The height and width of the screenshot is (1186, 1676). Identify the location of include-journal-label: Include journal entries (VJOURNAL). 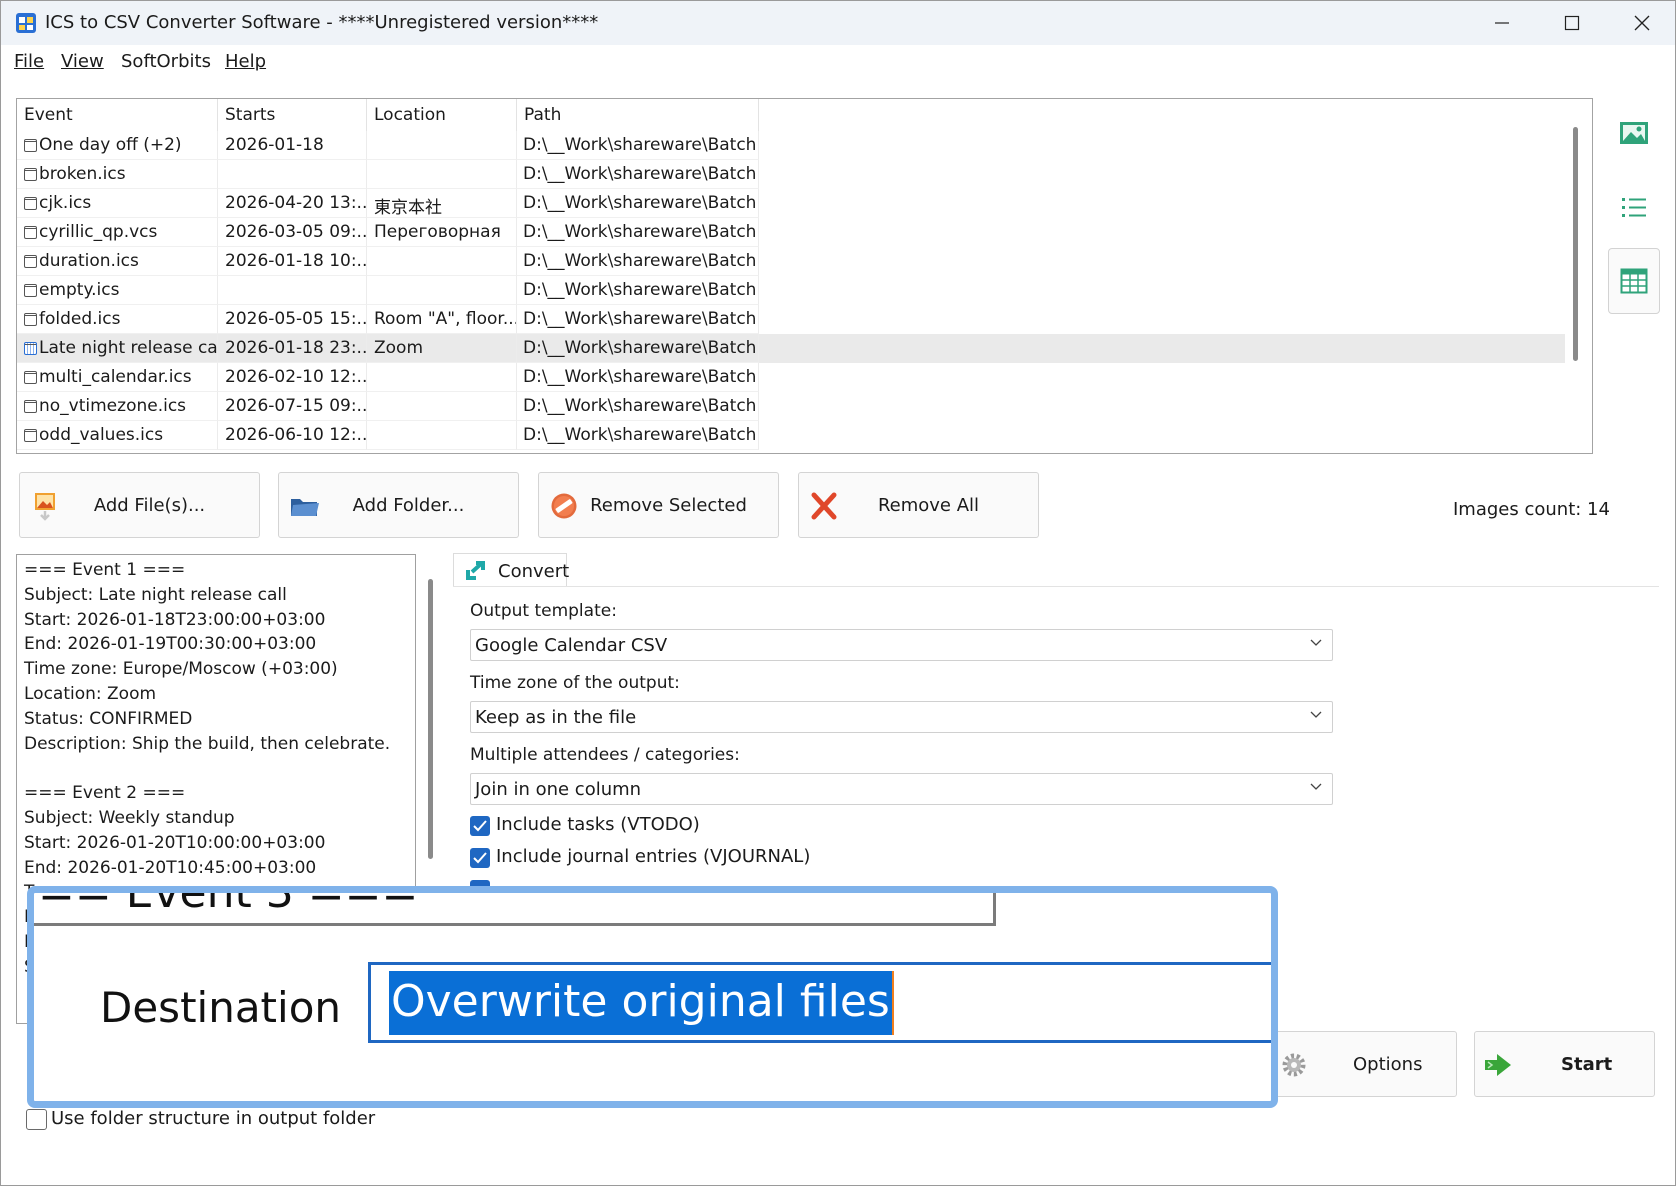
(653, 856).